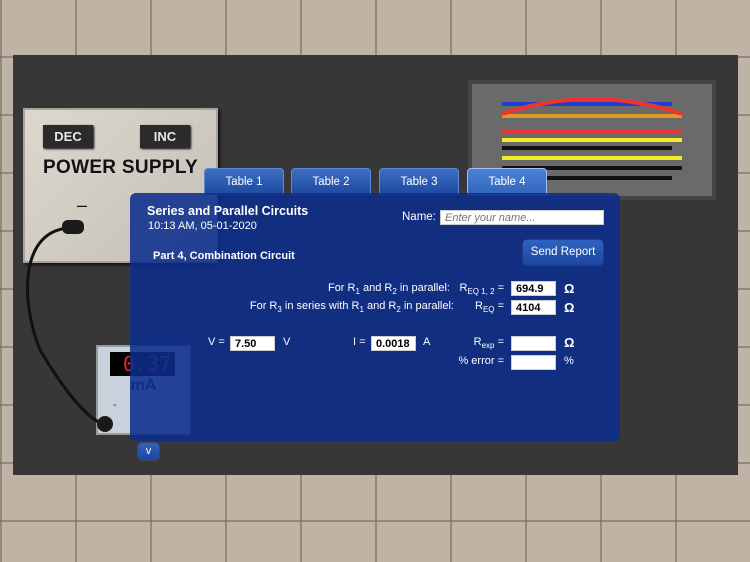  What do you see at coordinates (481, 361) in the screenshot?
I see `percent-error-label: % error =` at bounding box center [481, 361].